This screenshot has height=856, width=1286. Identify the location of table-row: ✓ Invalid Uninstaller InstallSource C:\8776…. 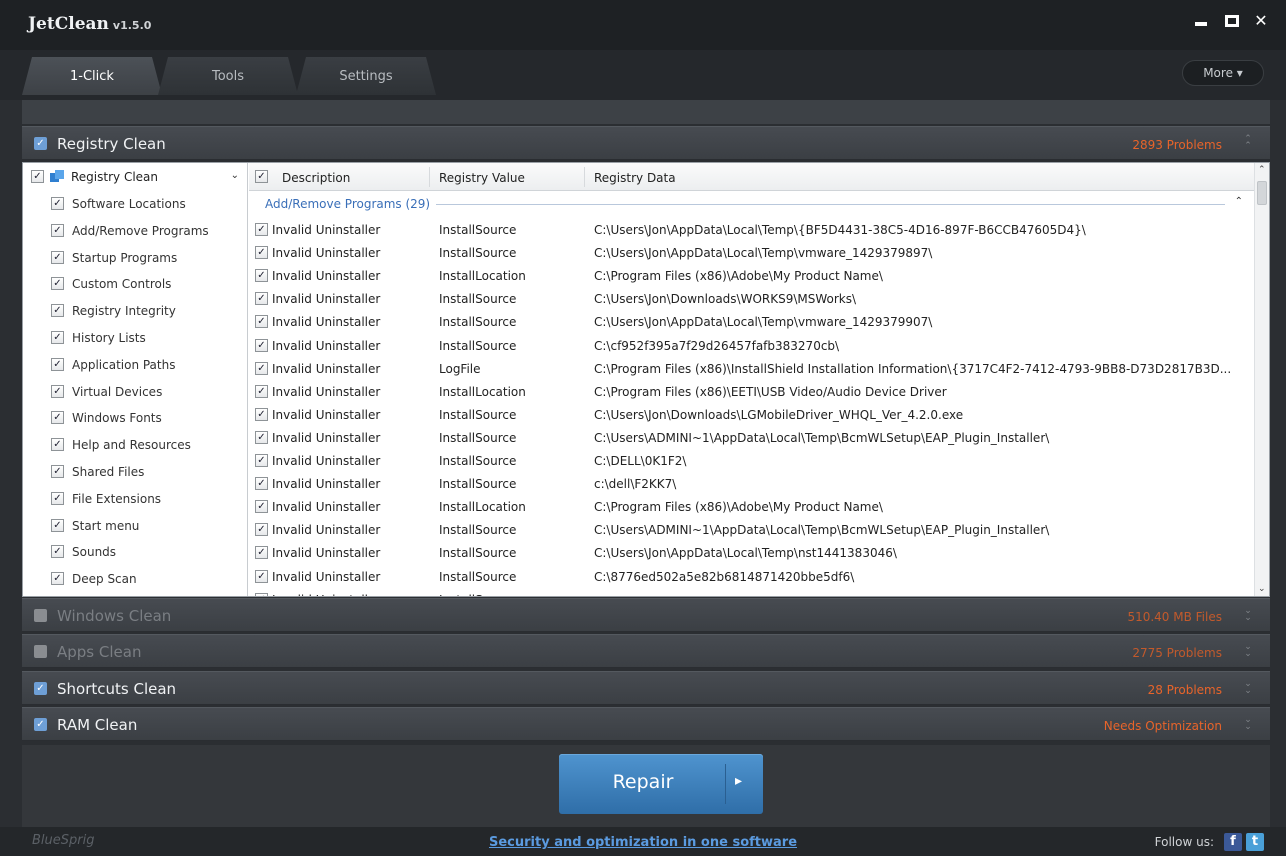
(752, 577).